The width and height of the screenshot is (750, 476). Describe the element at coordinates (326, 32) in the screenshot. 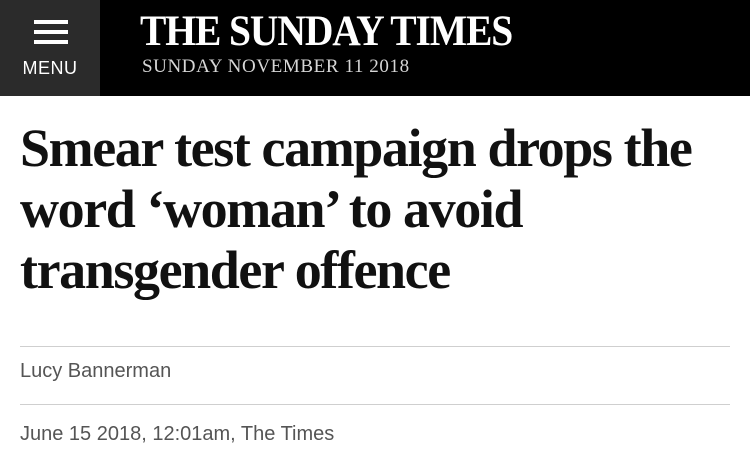

I see `masthead-logo: THE SUNDAY TIMES` at that location.